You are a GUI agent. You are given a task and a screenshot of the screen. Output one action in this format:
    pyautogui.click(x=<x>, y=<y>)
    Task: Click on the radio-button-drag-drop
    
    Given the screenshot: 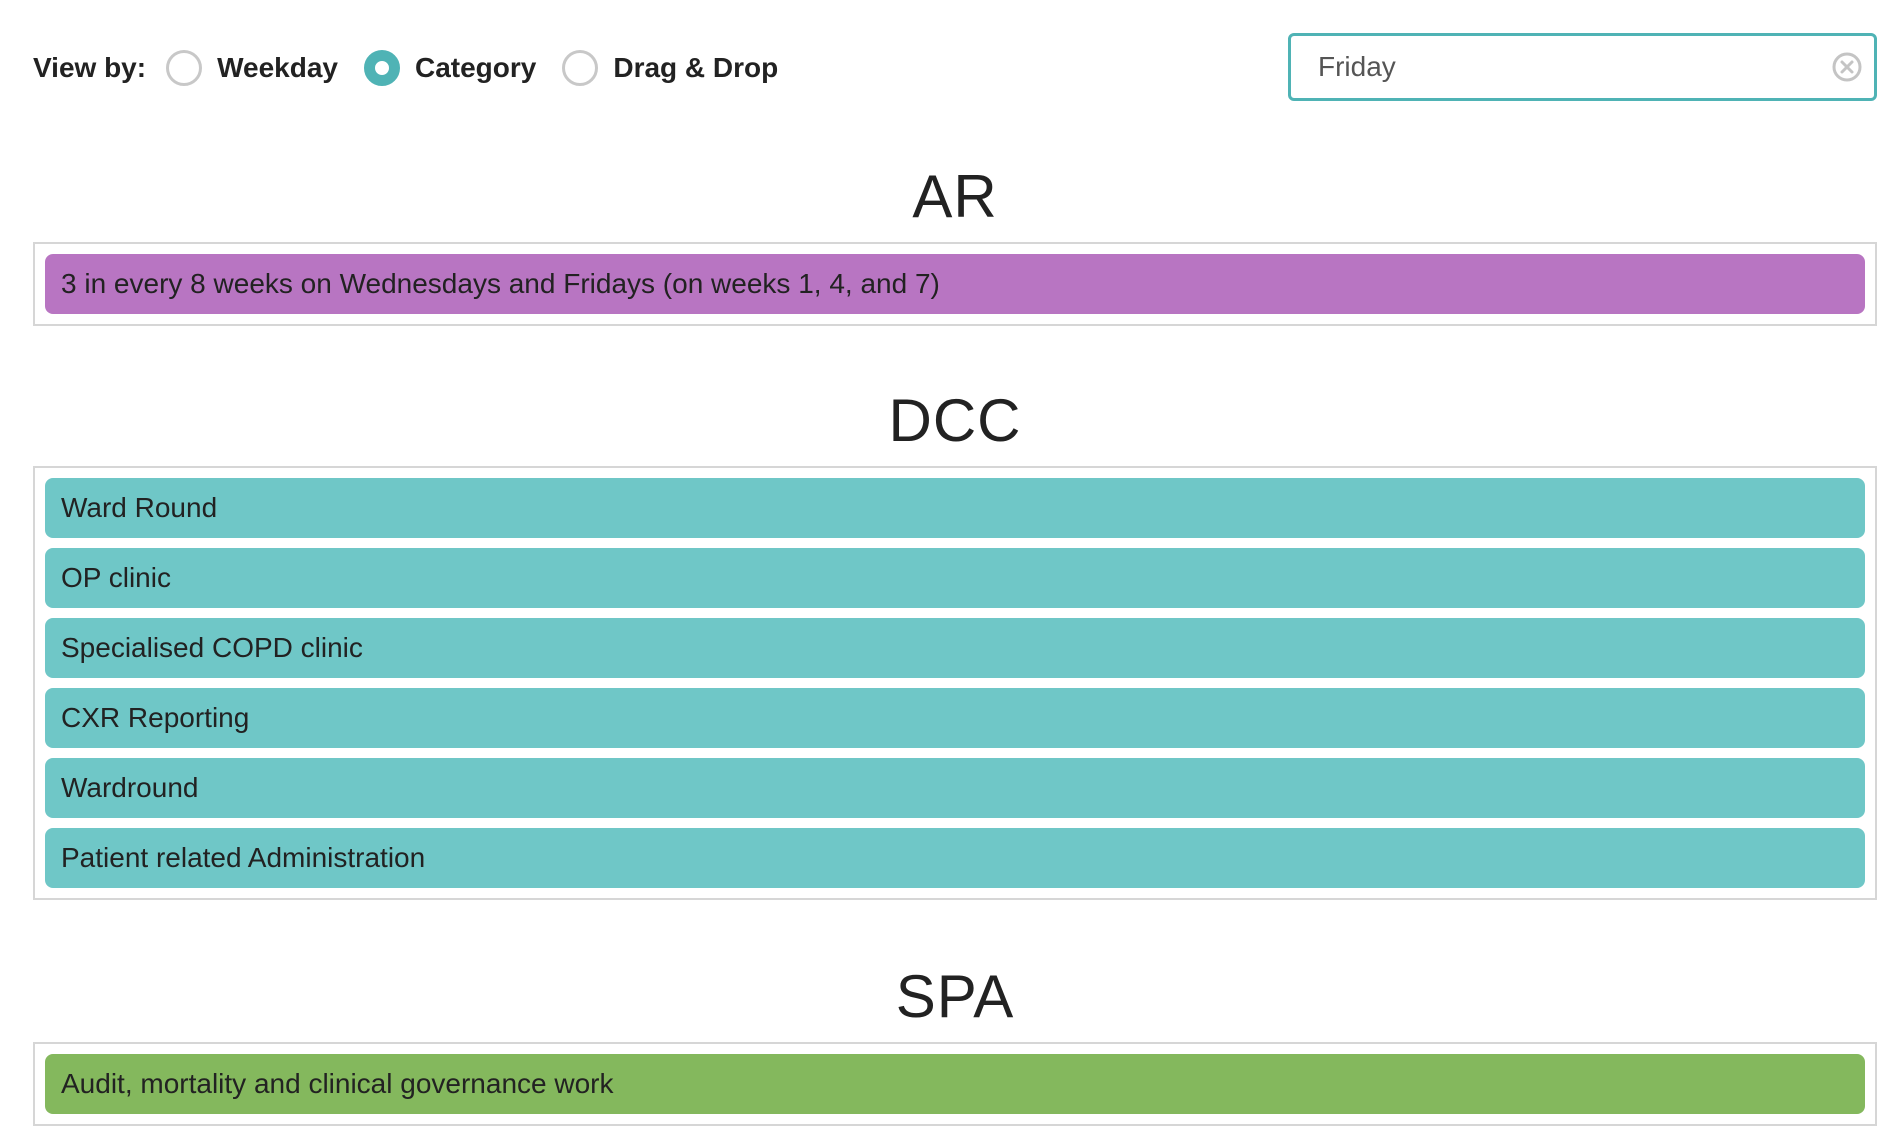 What is the action you would take?
    pyautogui.click(x=580, y=68)
    